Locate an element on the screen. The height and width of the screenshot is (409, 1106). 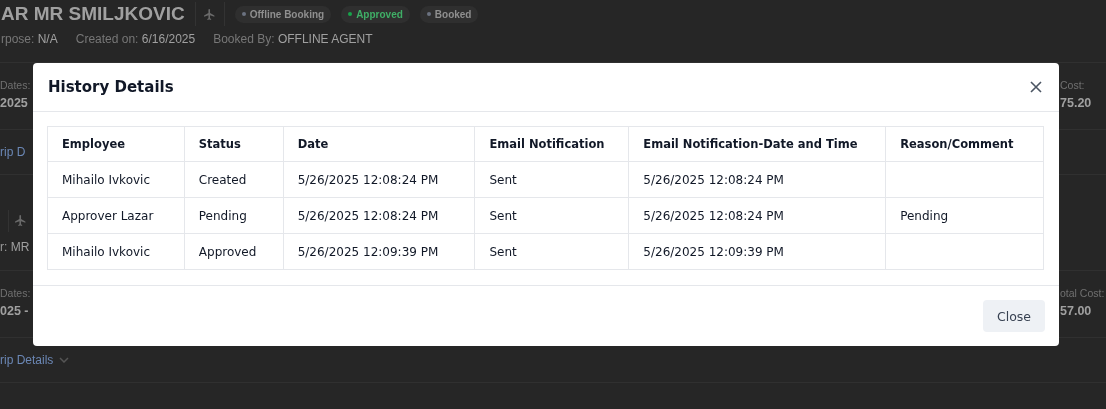
status-badge: Offline Booking is located at coordinates (283, 14).